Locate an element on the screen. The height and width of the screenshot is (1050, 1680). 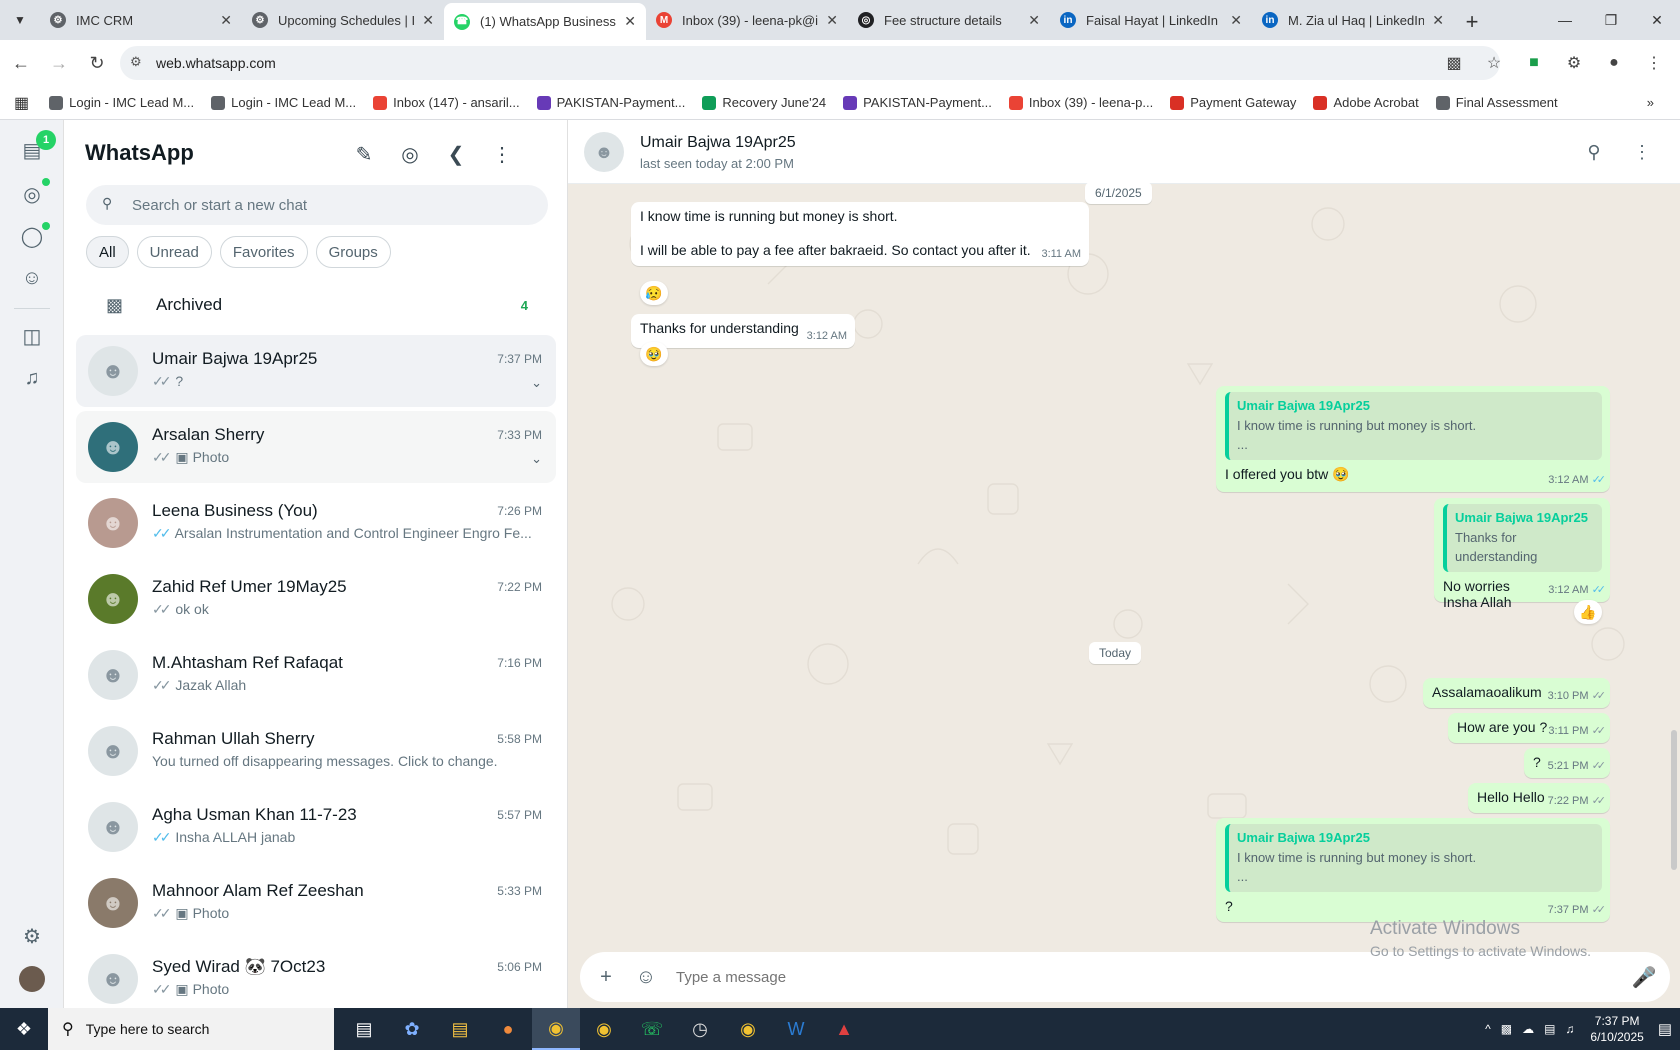
word-icon: W is located at coordinates (796, 1029).